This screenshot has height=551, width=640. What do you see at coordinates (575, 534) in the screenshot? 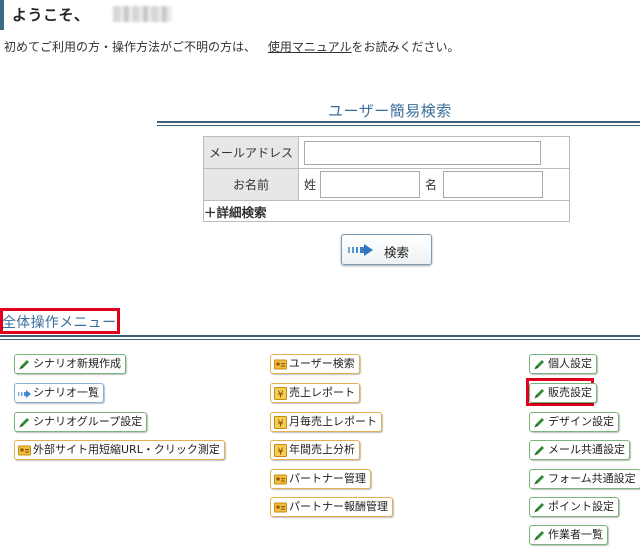
I see `menu-label: 作業者一覧` at bounding box center [575, 534].